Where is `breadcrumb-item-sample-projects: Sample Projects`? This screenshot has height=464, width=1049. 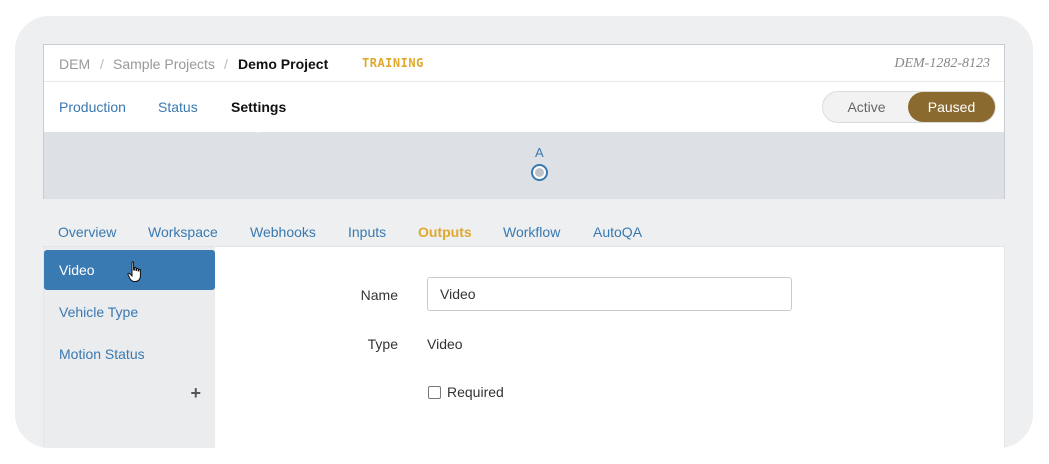 breadcrumb-item-sample-projects: Sample Projects is located at coordinates (164, 64).